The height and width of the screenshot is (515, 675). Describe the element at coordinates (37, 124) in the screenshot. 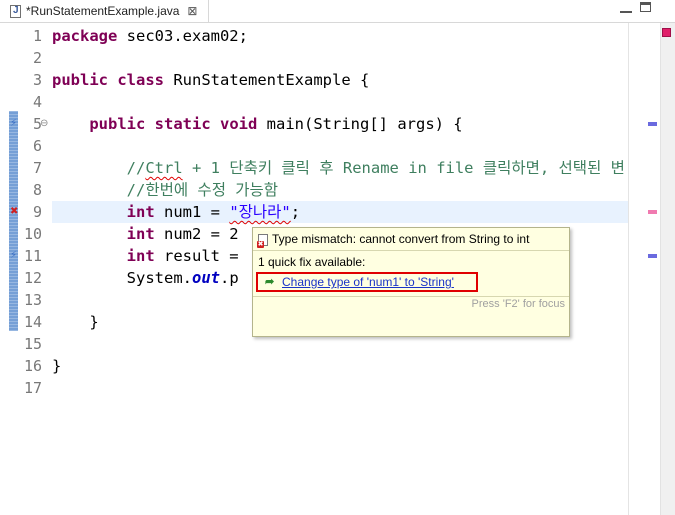

I see `line-number: 5` at that location.